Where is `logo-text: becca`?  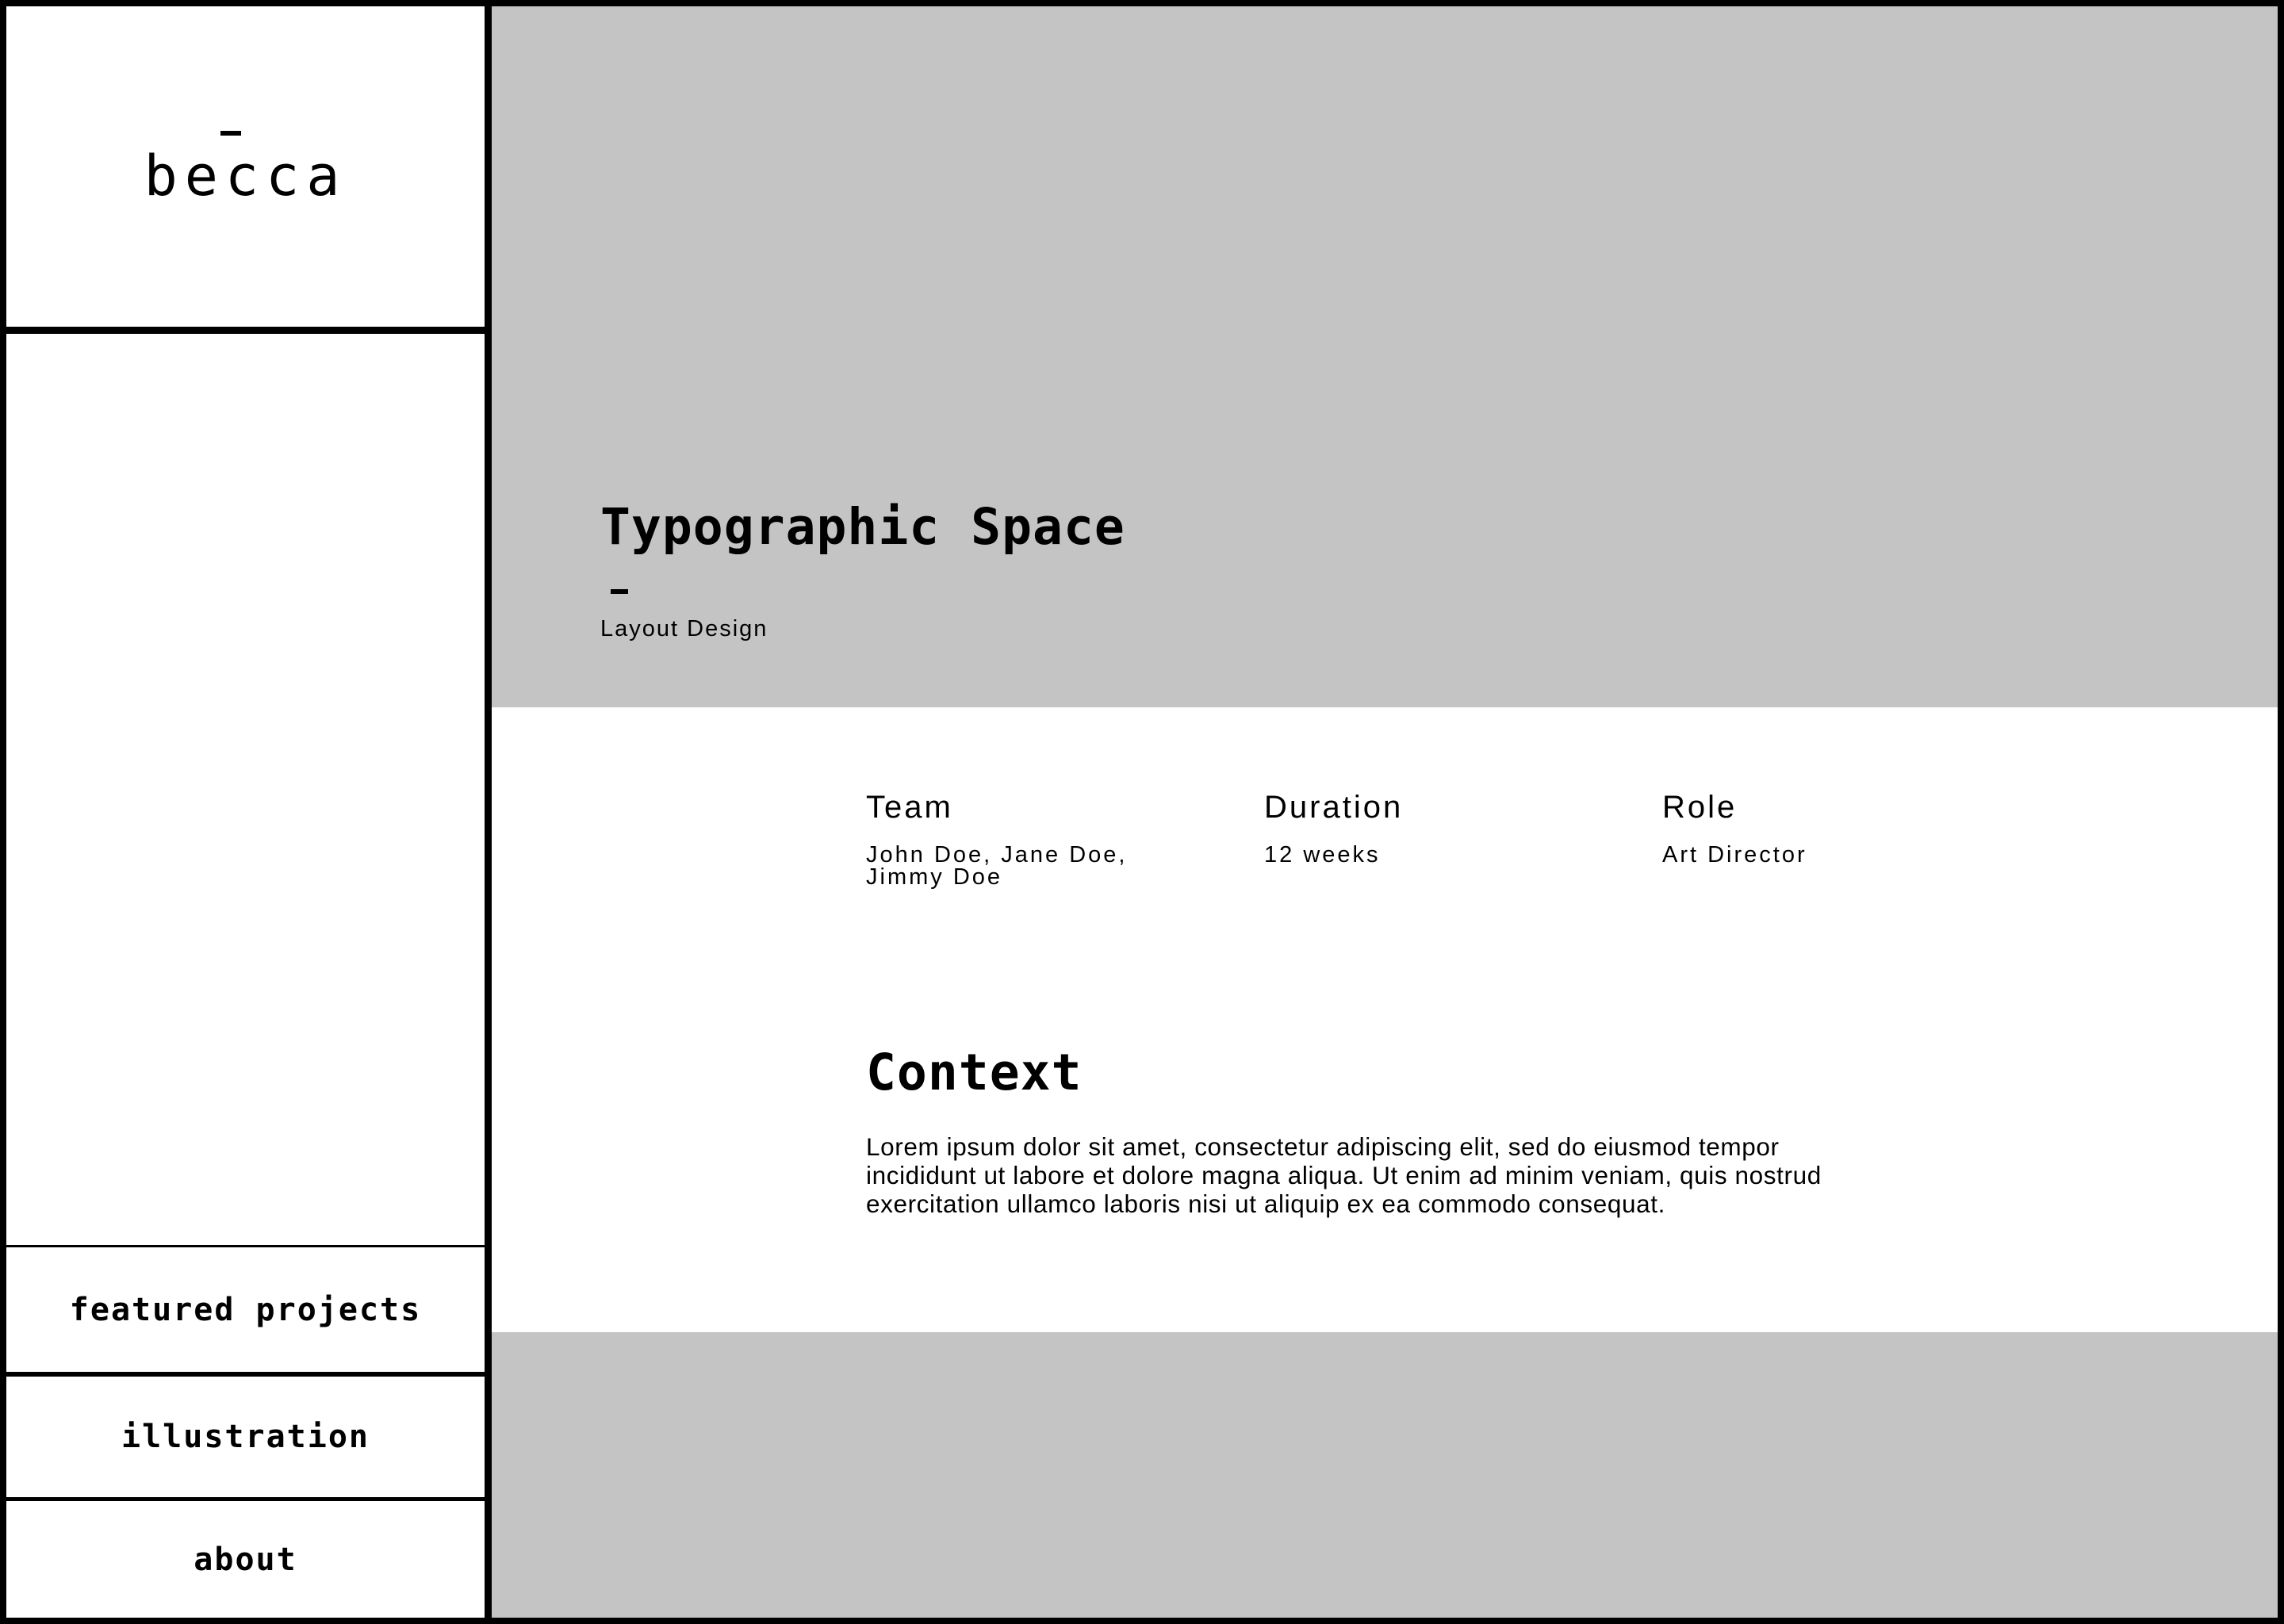
logo-text: becca is located at coordinates (245, 176).